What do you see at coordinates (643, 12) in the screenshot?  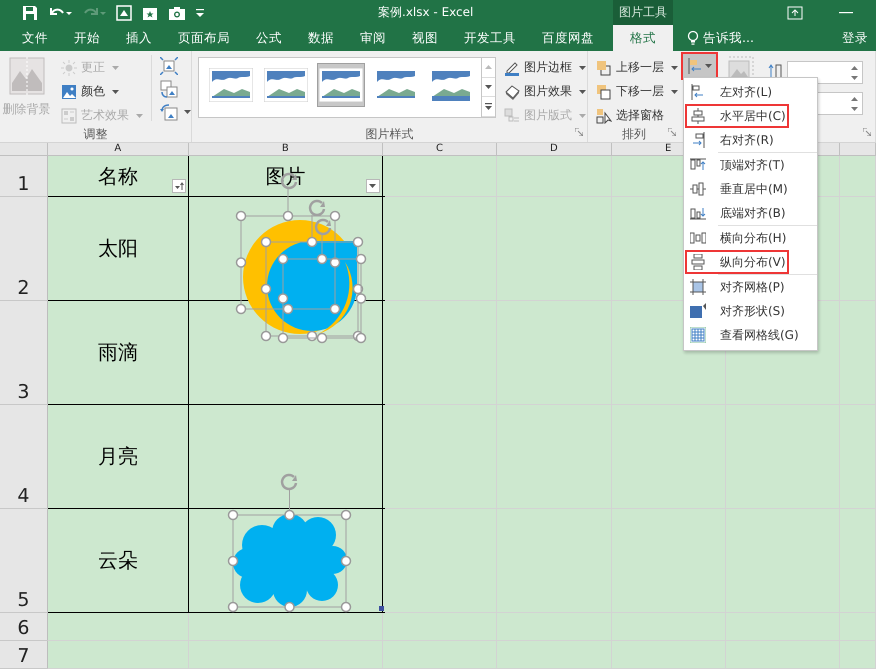 I see `contextual-tab-label: 图片工具` at bounding box center [643, 12].